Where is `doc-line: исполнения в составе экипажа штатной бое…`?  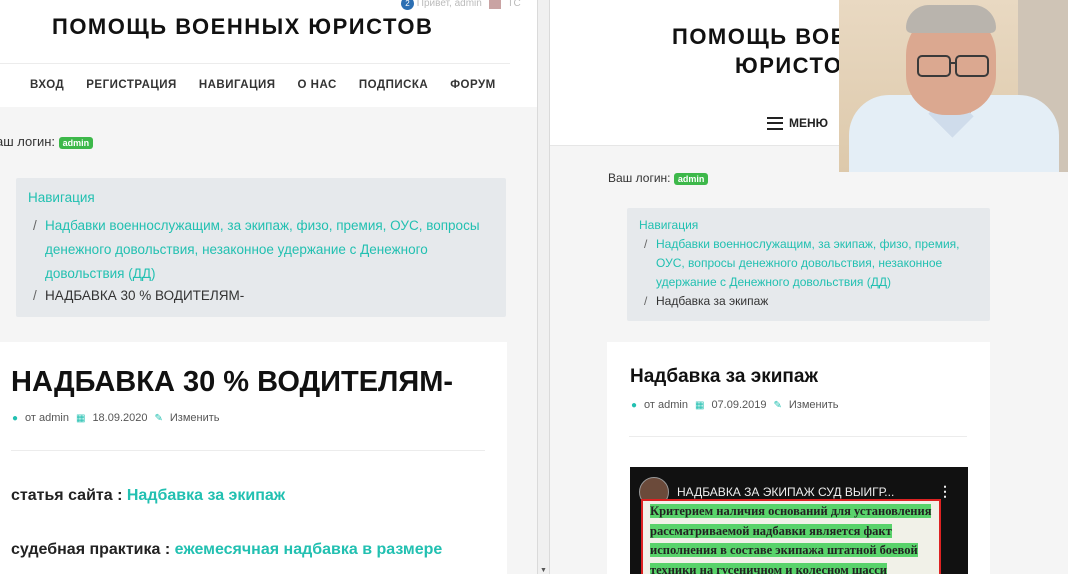 doc-line: исполнения в составе экипажа штатной бое… is located at coordinates (784, 550).